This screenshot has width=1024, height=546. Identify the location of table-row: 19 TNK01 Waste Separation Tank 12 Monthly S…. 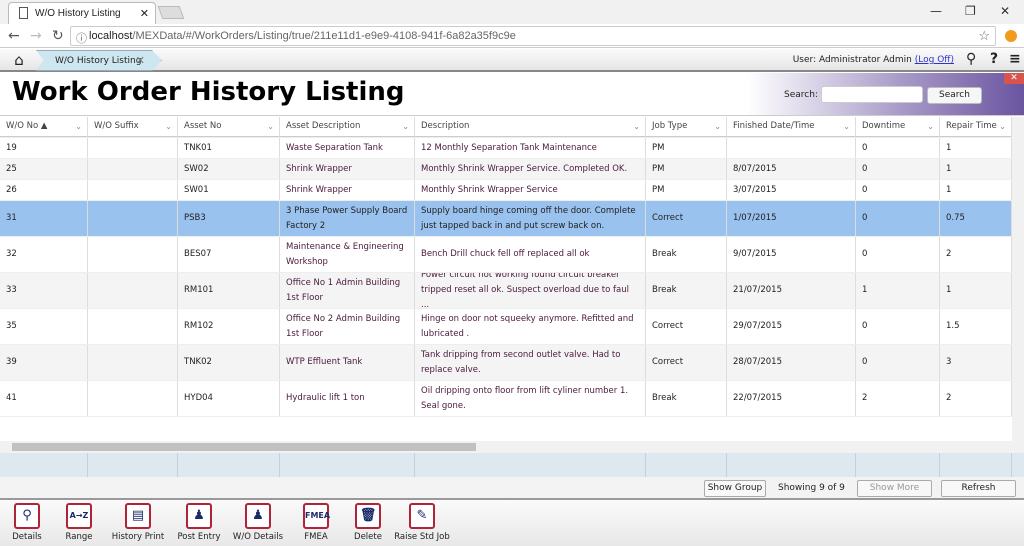
(506, 148).